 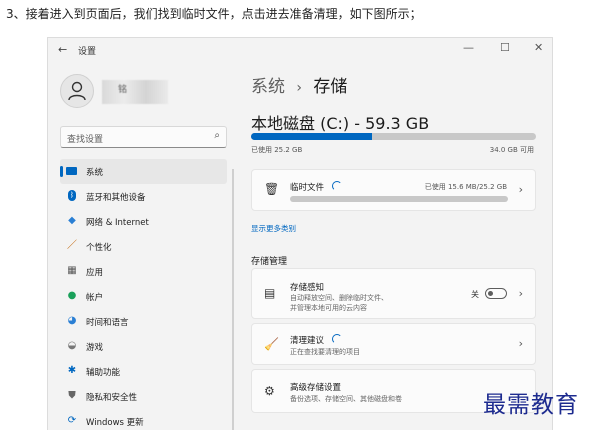 I want to click on bluetooth-icon: ᛒ, so click(x=72, y=195).